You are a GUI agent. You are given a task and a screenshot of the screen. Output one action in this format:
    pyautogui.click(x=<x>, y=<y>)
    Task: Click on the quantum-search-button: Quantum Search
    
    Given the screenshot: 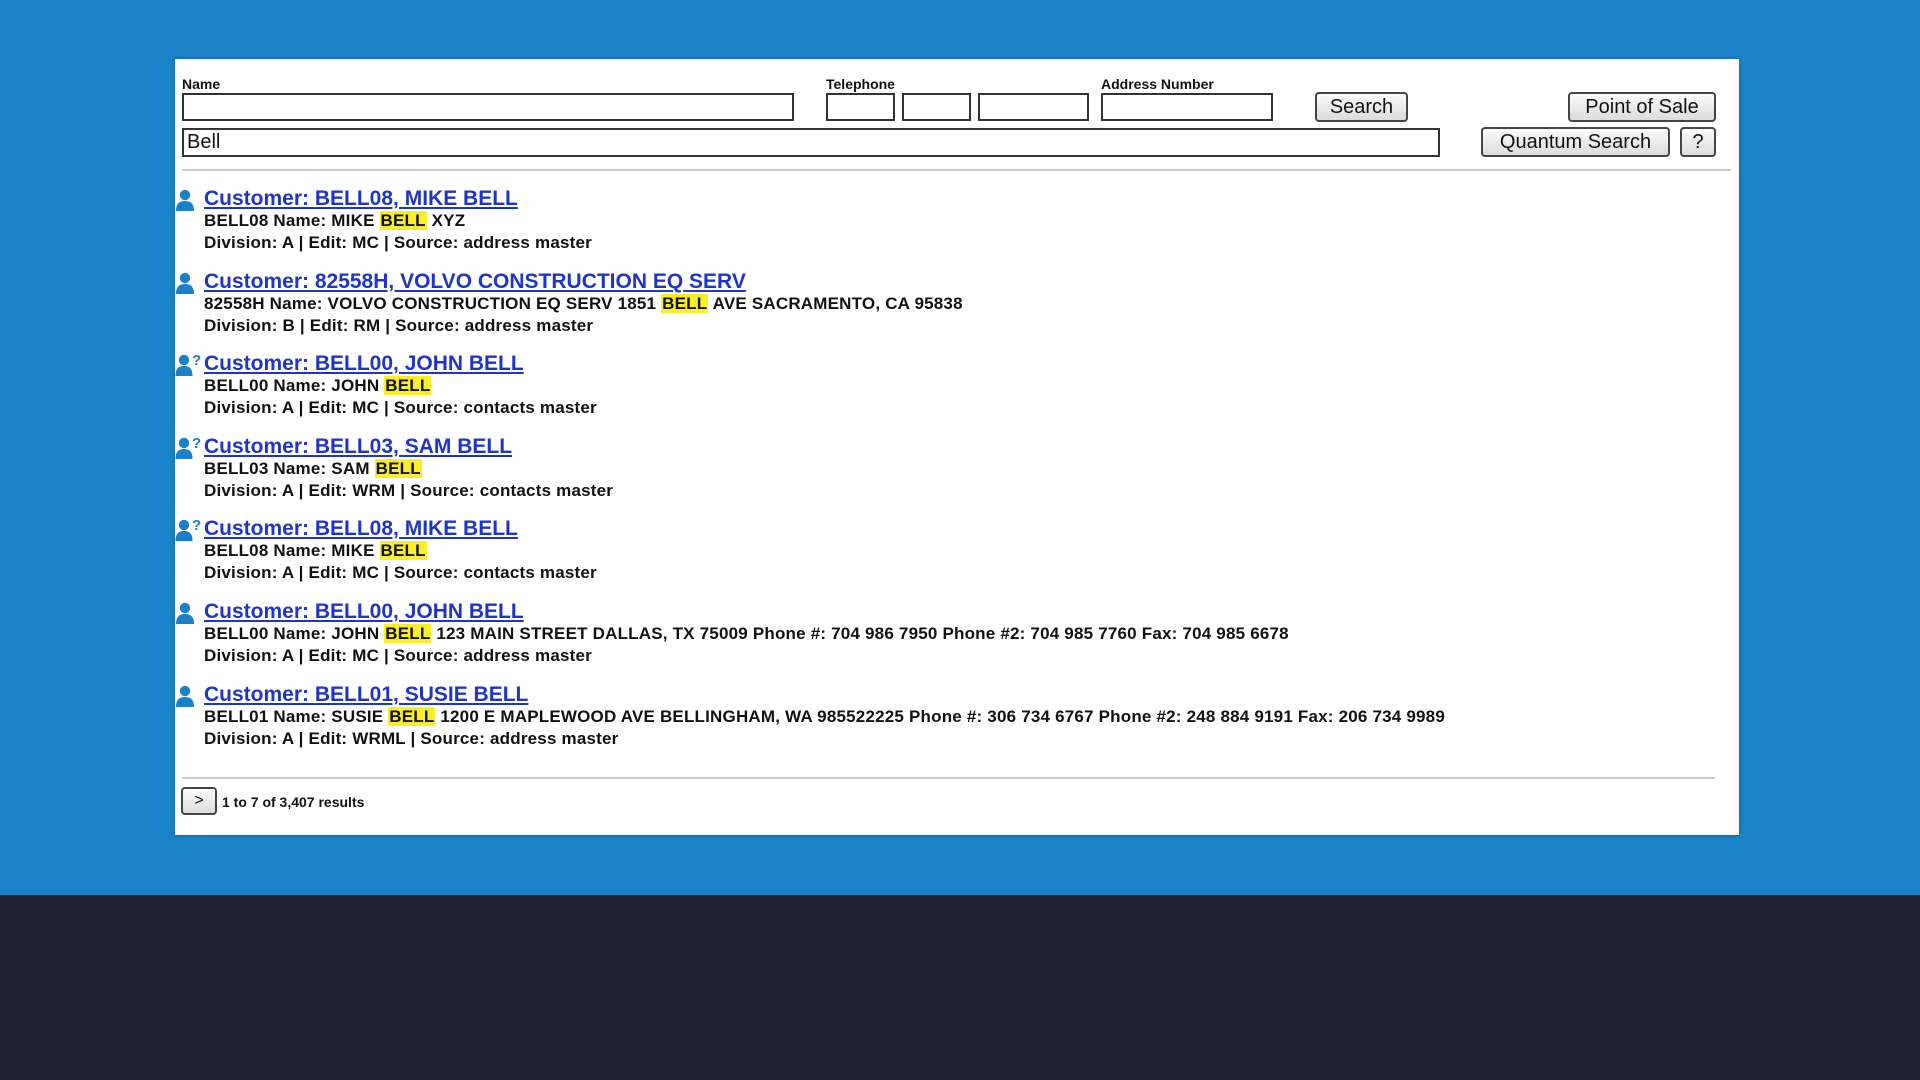 What is the action you would take?
    pyautogui.click(x=1575, y=142)
    